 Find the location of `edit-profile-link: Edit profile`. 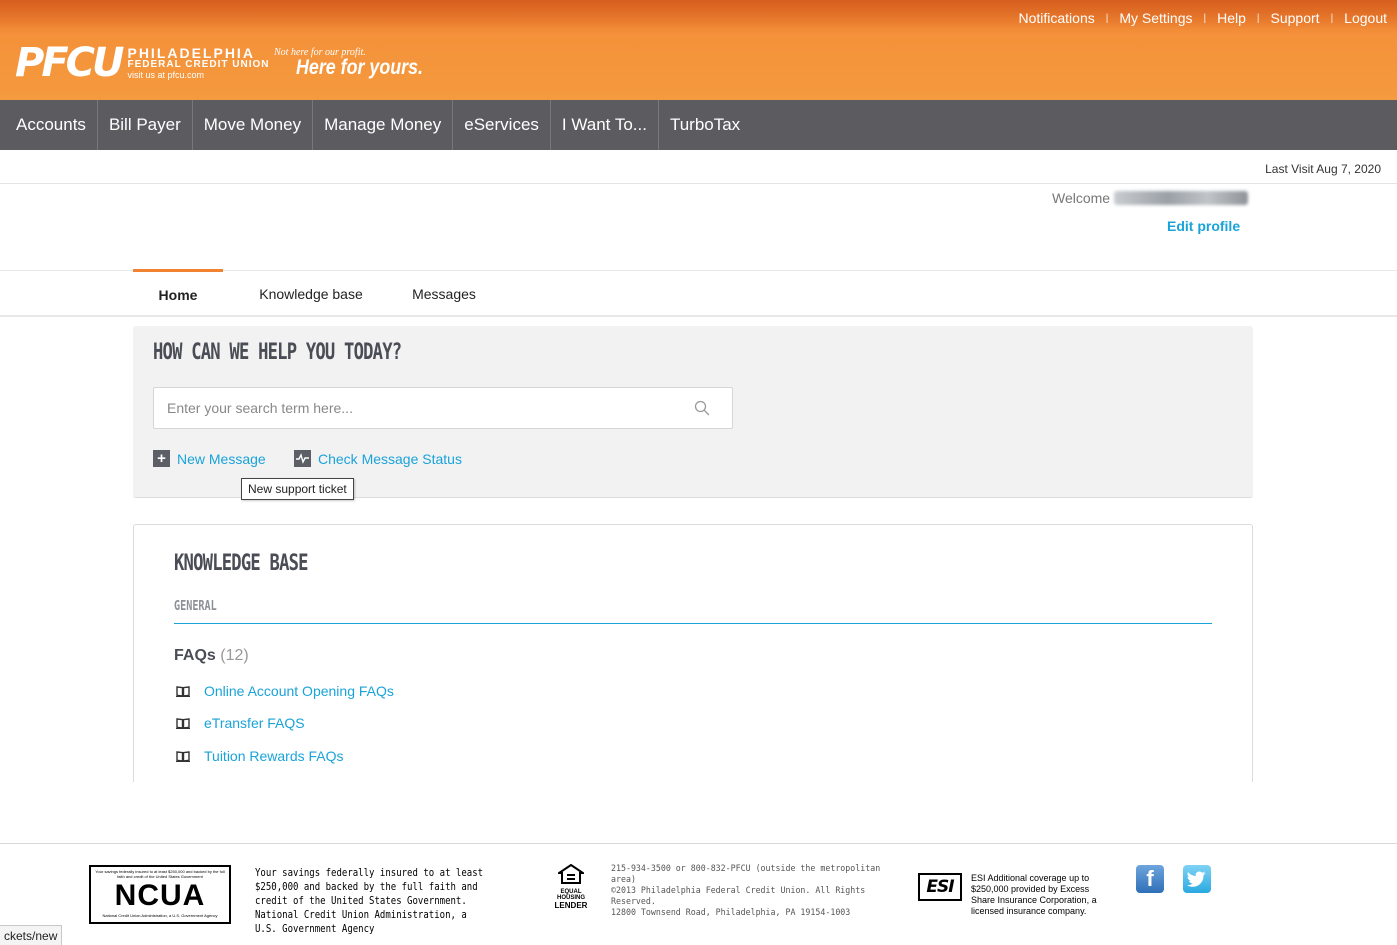

edit-profile-link: Edit profile is located at coordinates (1203, 226).